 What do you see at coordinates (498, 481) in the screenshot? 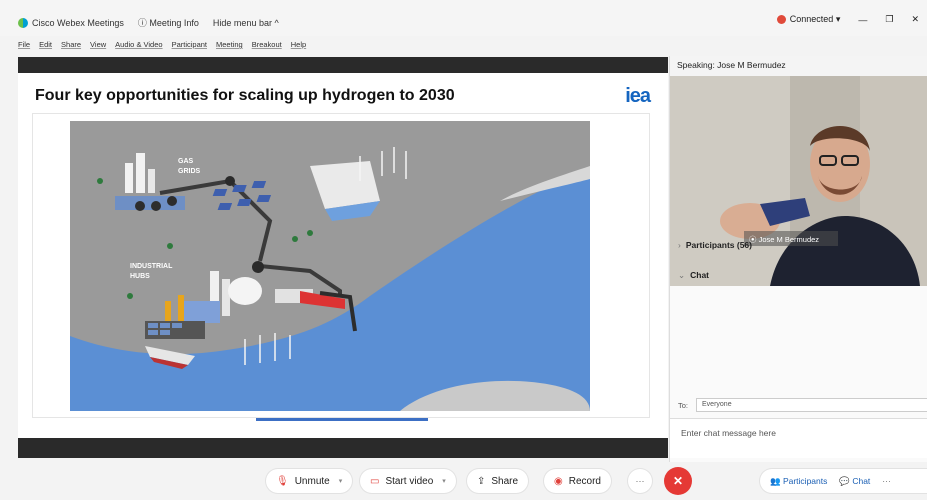
I see `share-button: ⇪ Share` at bounding box center [498, 481].